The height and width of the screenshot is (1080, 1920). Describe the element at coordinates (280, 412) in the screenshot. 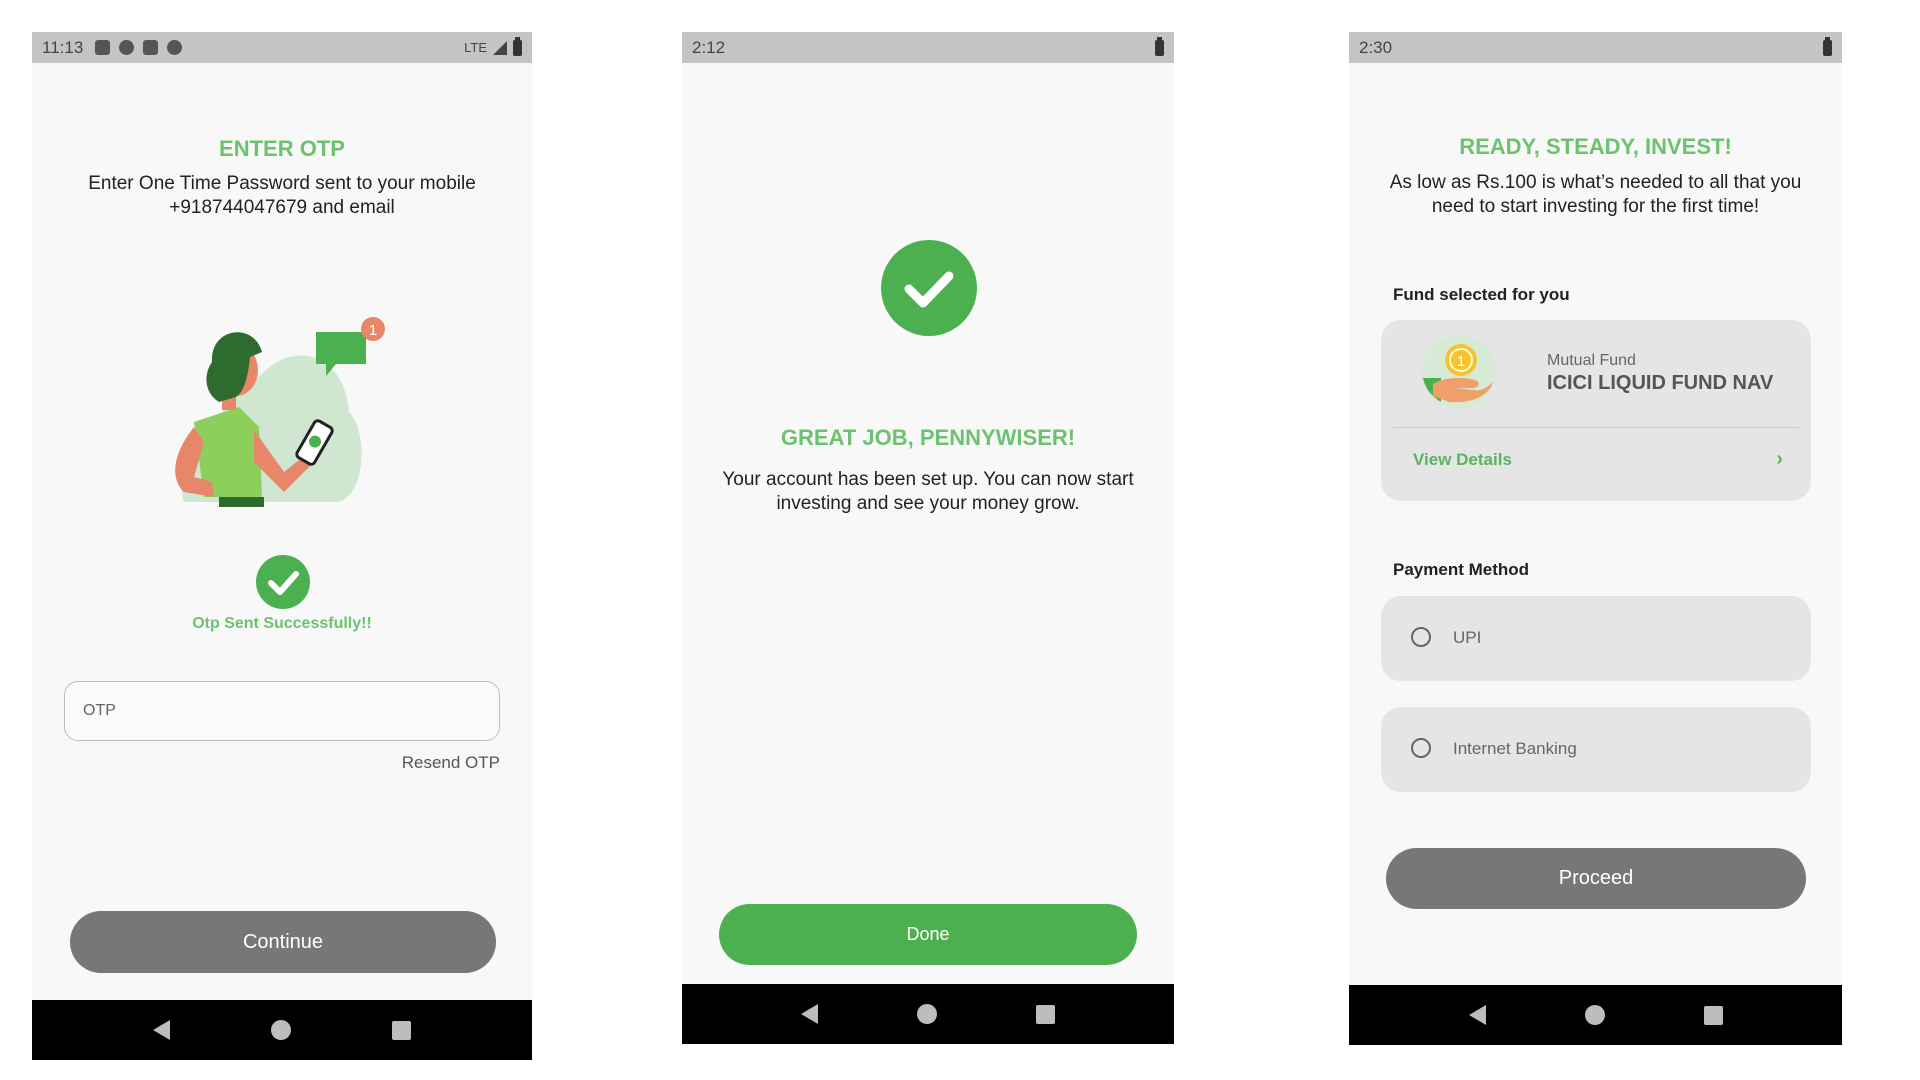

I see `woman-with-phone-illustration: 1` at that location.